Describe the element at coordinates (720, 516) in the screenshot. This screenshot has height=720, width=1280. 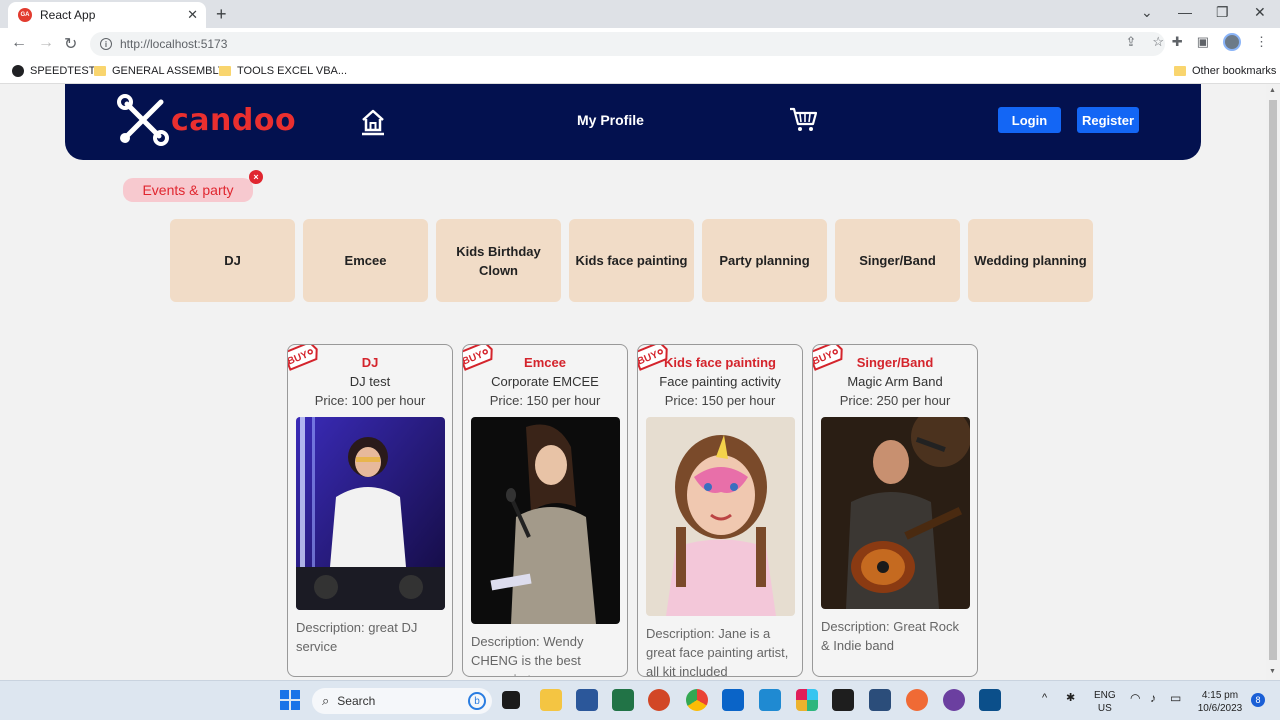
I see `listing-image-face-painting` at that location.